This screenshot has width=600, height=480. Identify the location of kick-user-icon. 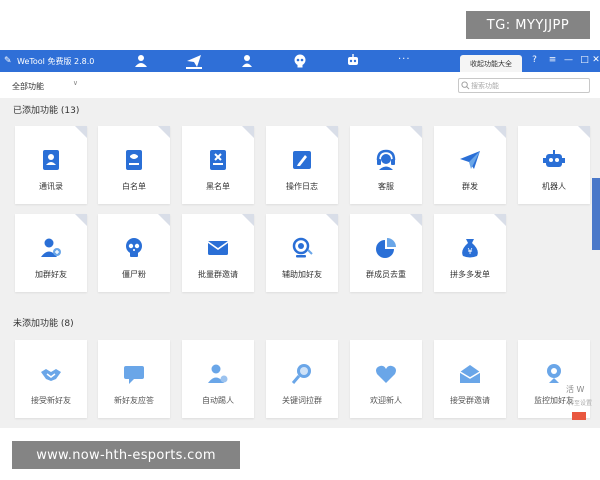
(218, 374).